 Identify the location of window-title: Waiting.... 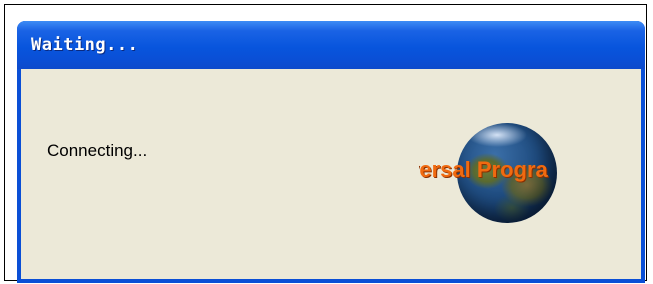
(85, 45).